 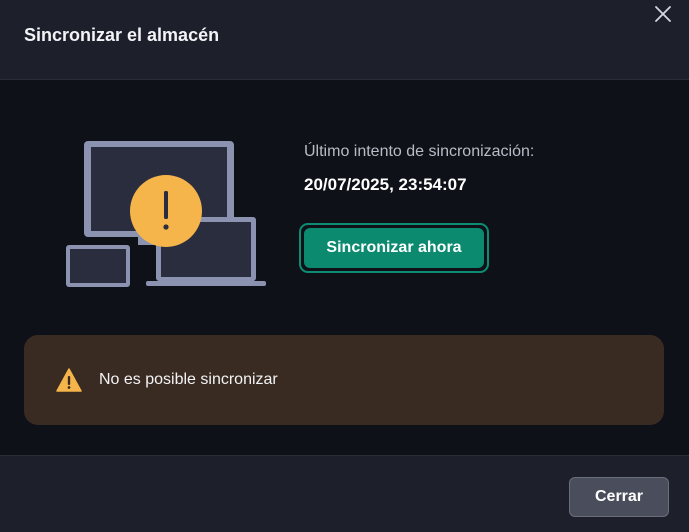 What do you see at coordinates (419, 151) in the screenshot?
I see `last-sync-label: Último intento de sincronización:` at bounding box center [419, 151].